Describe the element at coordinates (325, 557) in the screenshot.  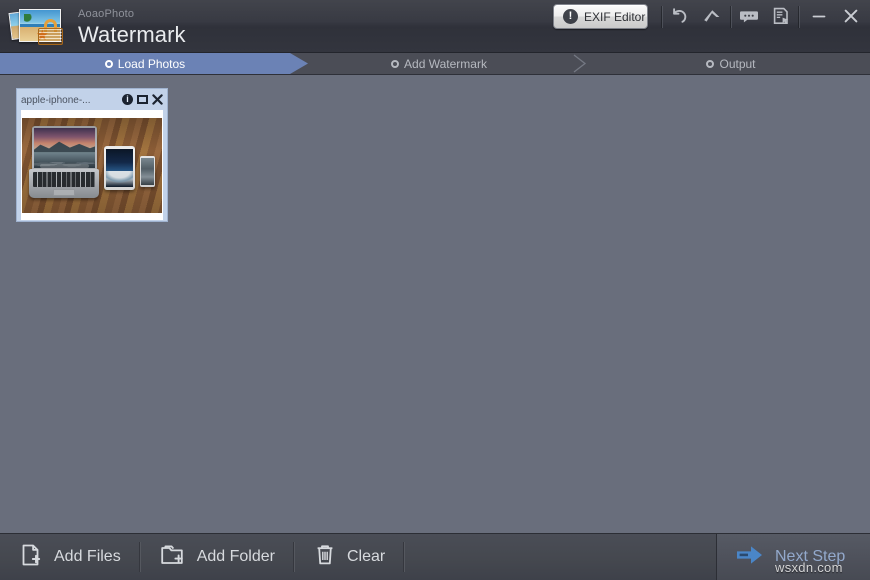
I see `trash-icon` at that location.